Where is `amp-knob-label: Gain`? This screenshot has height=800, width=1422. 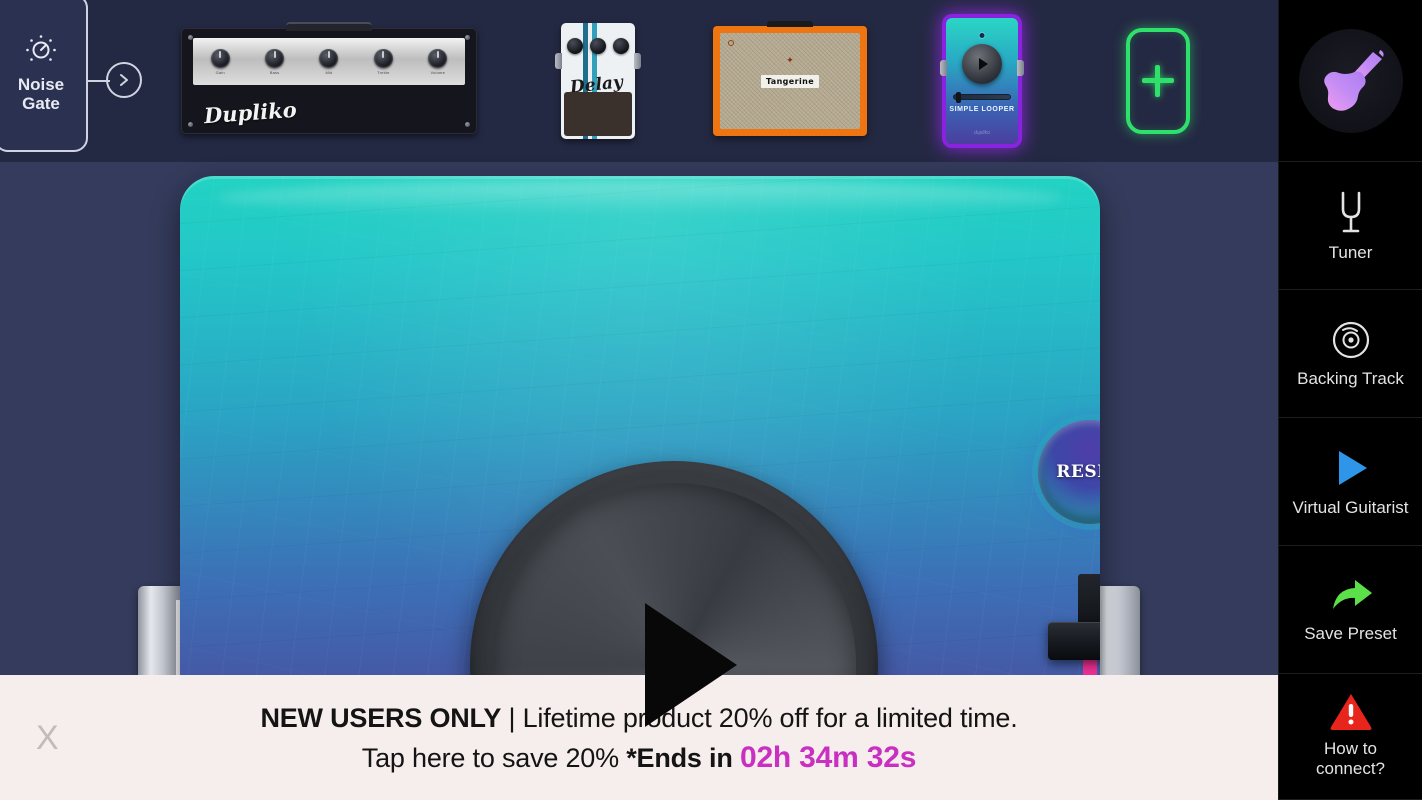
amp-knob-label: Gain is located at coordinates (220, 72).